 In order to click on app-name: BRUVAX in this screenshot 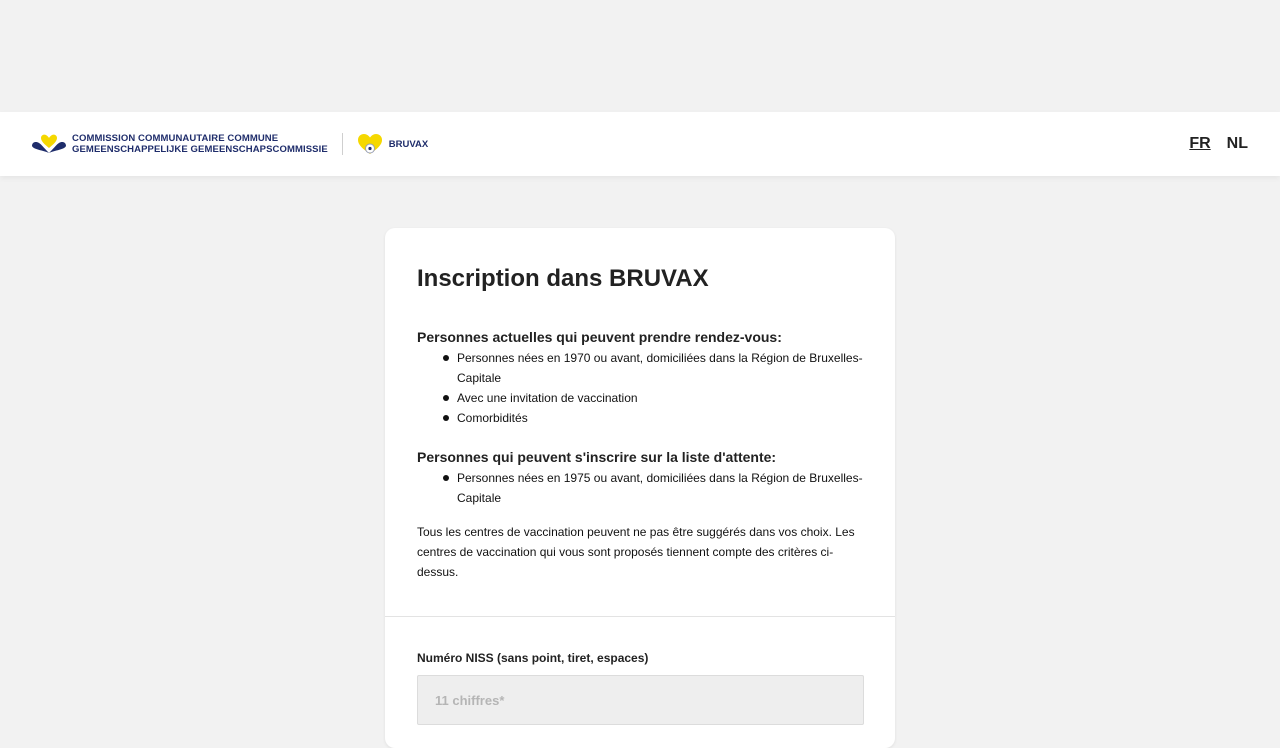, I will do `click(408, 144)`.